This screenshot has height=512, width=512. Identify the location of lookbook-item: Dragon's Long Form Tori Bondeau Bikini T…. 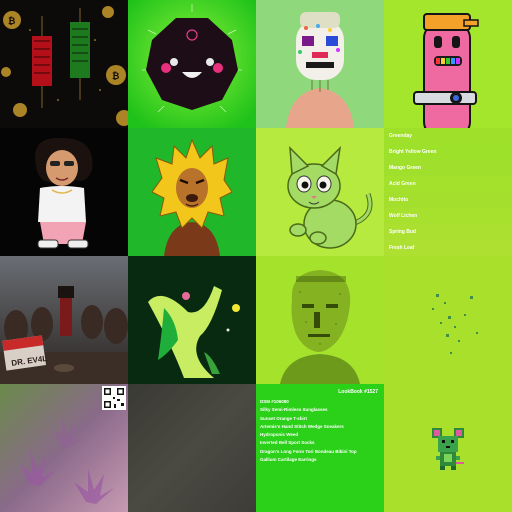
(308, 451).